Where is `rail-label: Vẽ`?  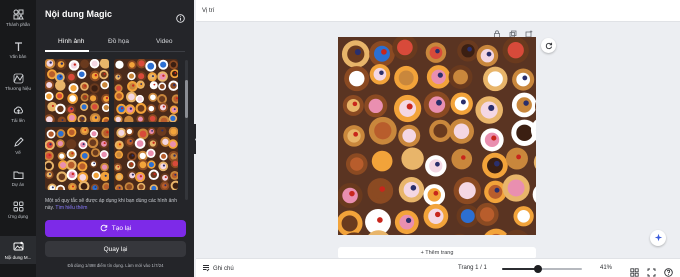
rail-label: Vẽ is located at coordinates (18, 152).